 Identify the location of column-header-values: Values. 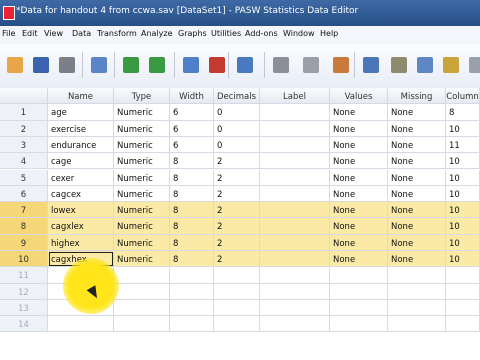
(359, 96).